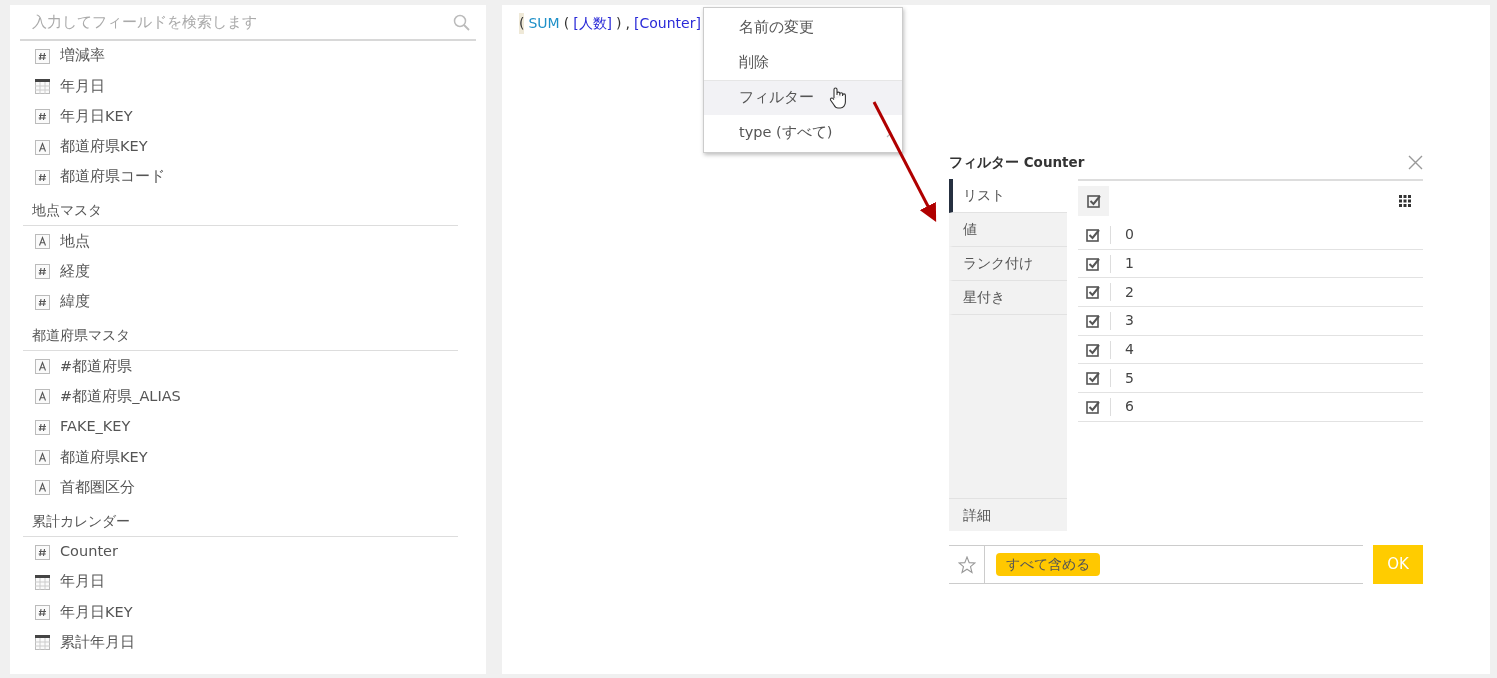 The height and width of the screenshot is (678, 1497). Describe the element at coordinates (1129, 292) in the screenshot. I see `value-label: 2` at that location.